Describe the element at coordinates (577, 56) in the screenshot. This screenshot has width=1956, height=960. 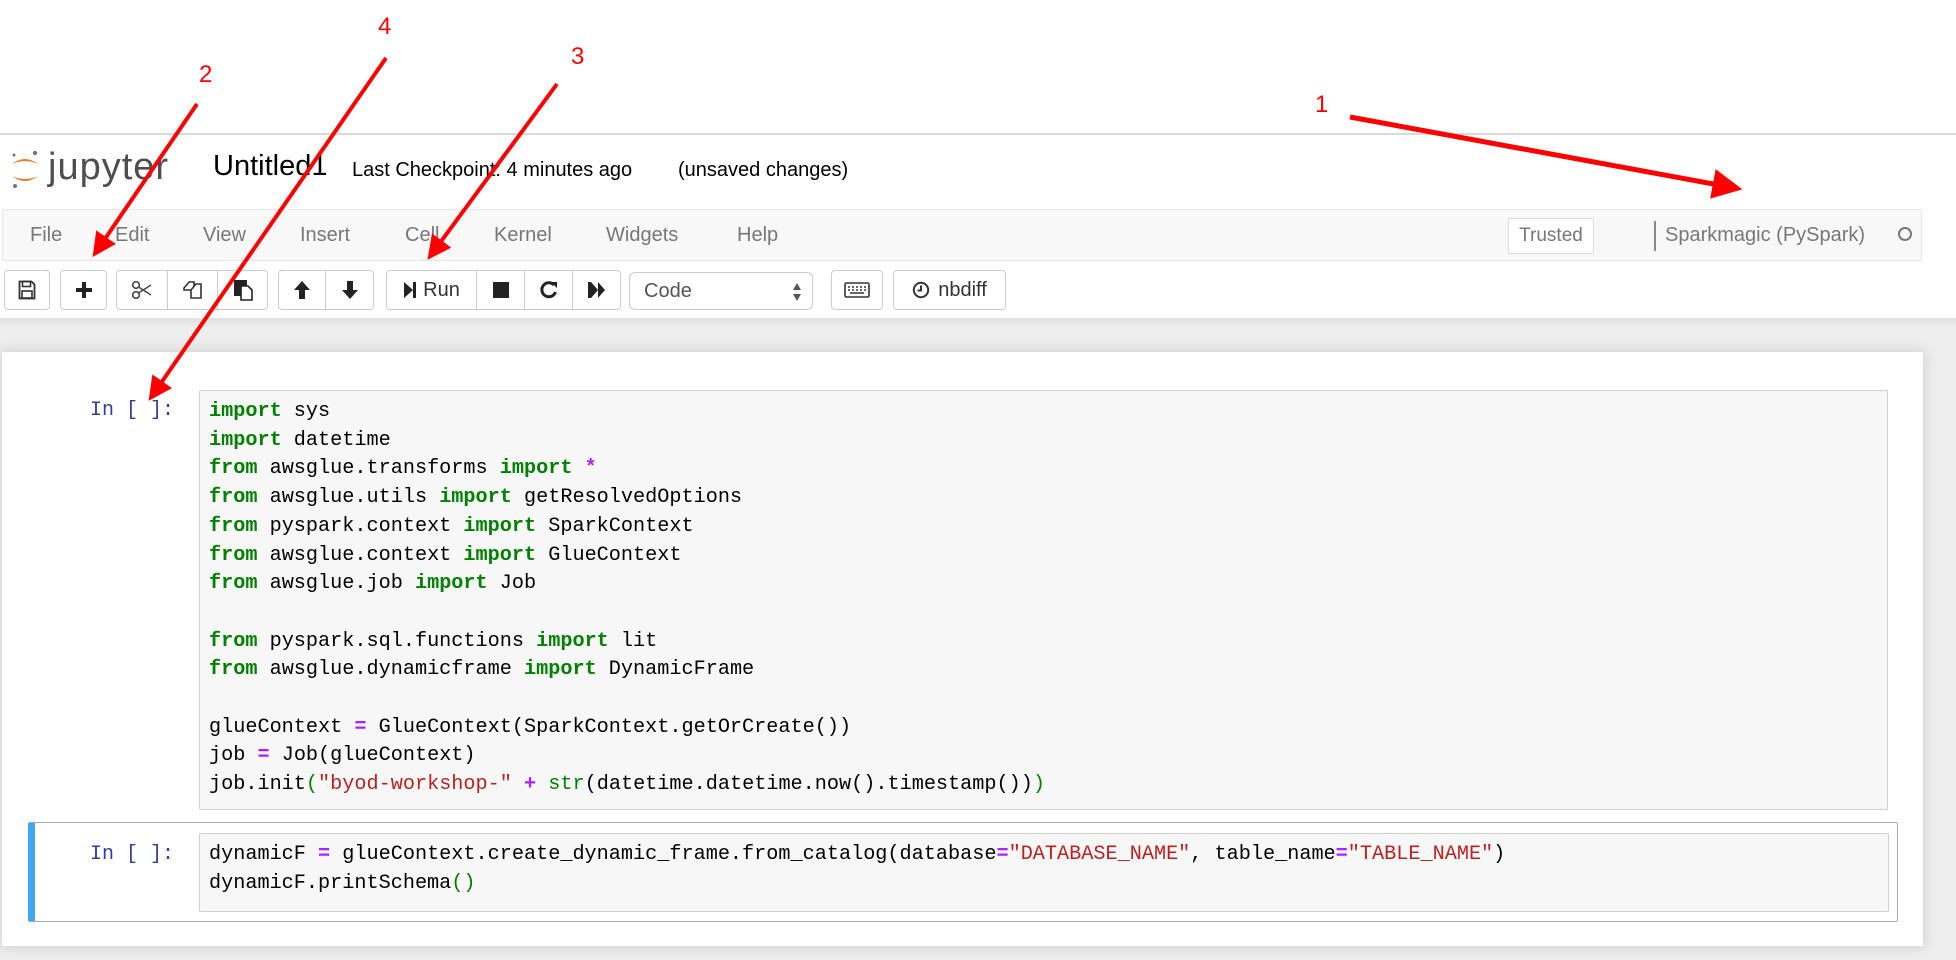
I see `annotation-label: 3` at that location.